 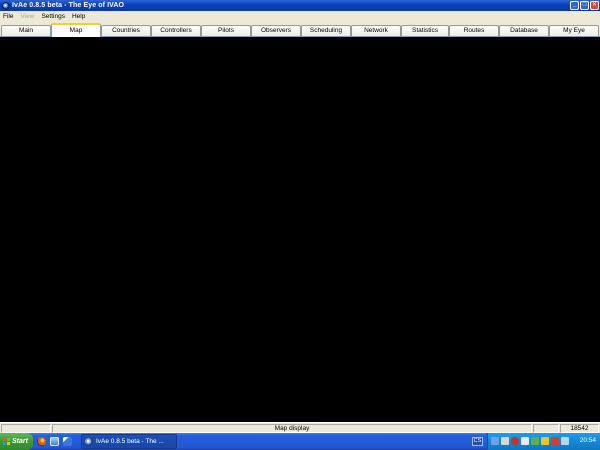 I want to click on tab-network: Network, so click(x=376, y=30).